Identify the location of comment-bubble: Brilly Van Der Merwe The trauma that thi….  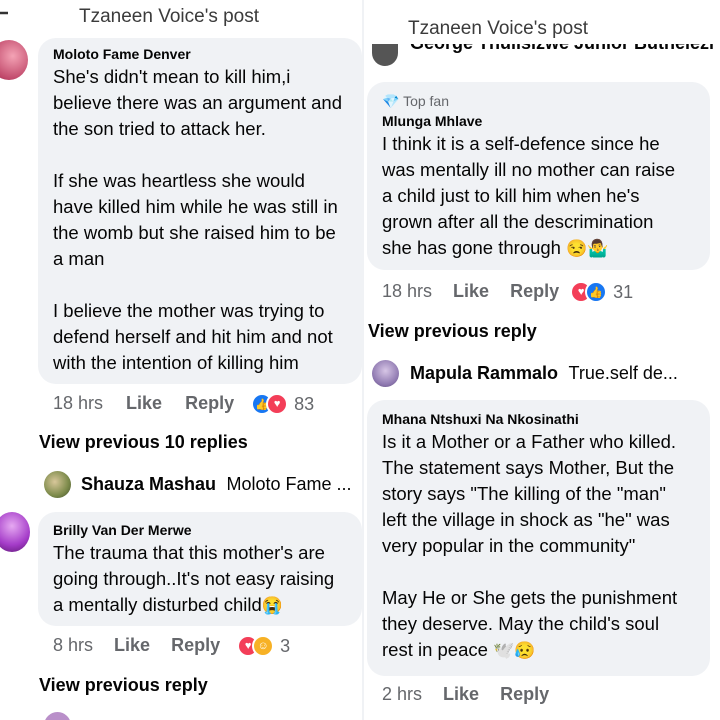
(200, 569).